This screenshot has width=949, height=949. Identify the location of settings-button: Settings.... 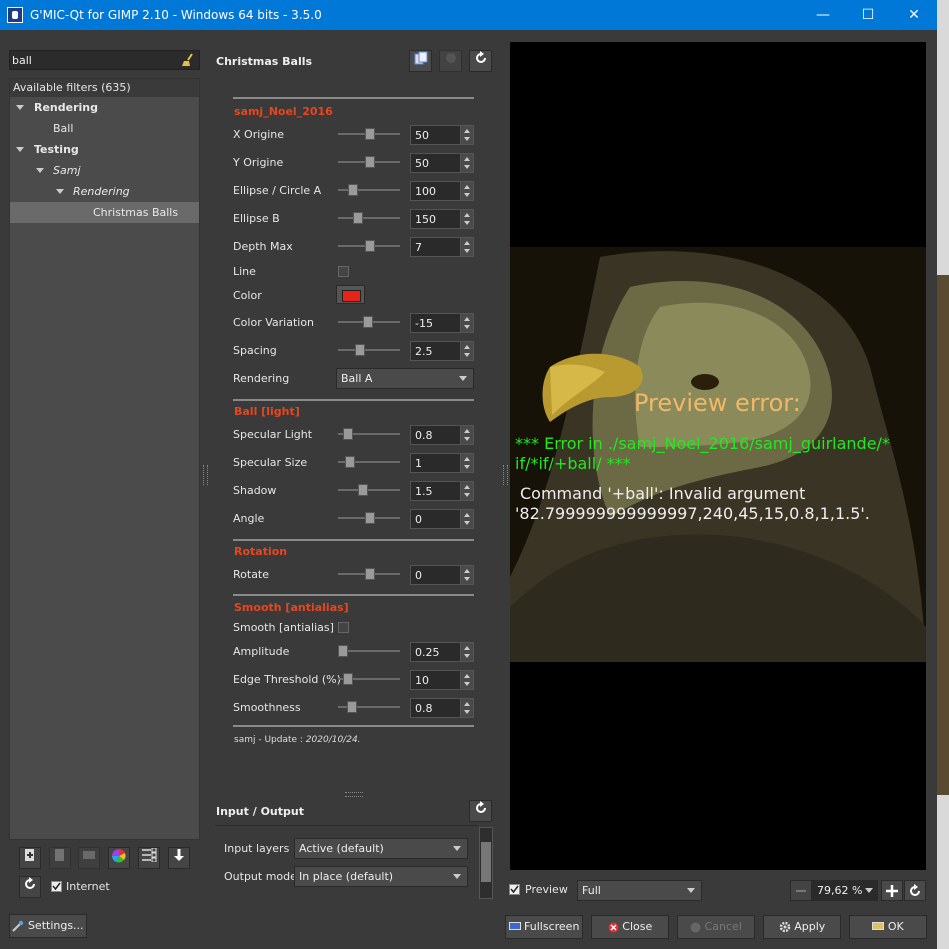
(48, 926).